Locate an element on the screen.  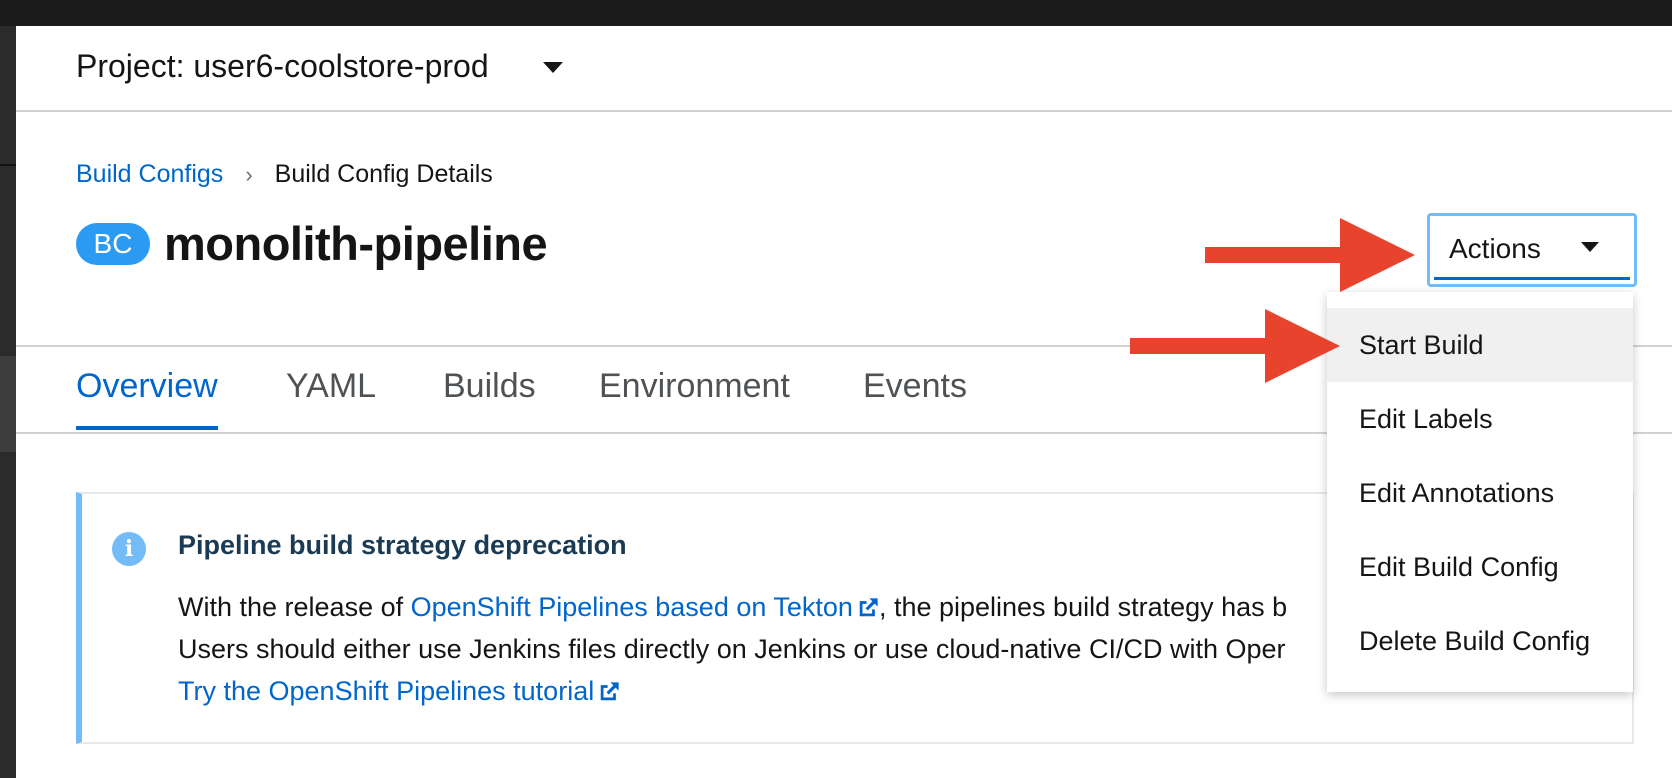
project-selector-label: Project: user6-coolstore-prod is located at coordinates (282, 66).